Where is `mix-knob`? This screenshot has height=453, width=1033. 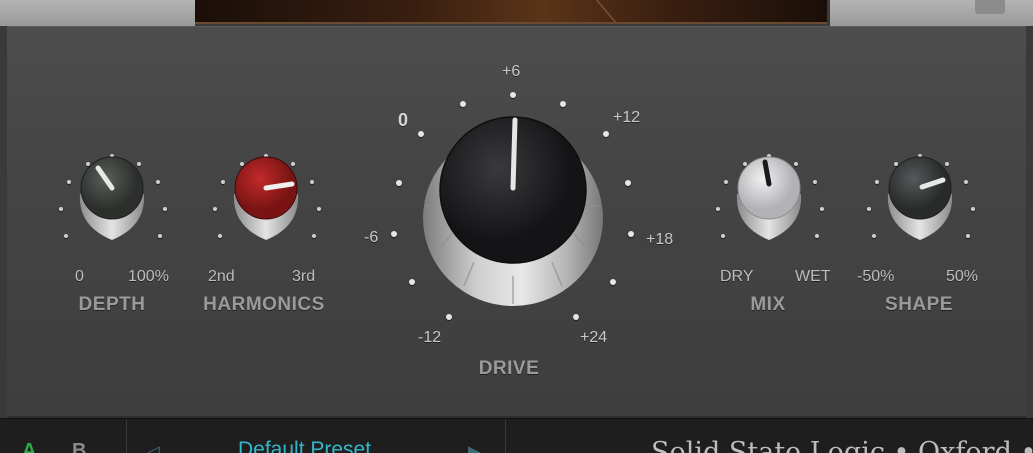
mix-knob is located at coordinates (769, 200).